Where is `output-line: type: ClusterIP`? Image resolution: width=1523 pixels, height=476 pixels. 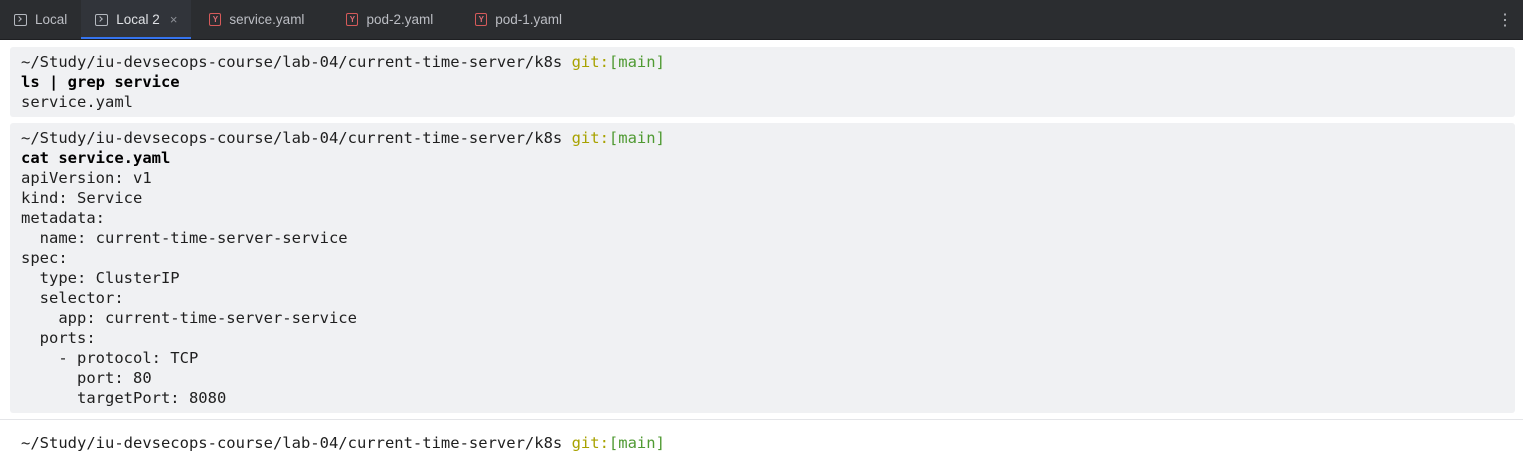
output-line: type: ClusterIP is located at coordinates (100, 278).